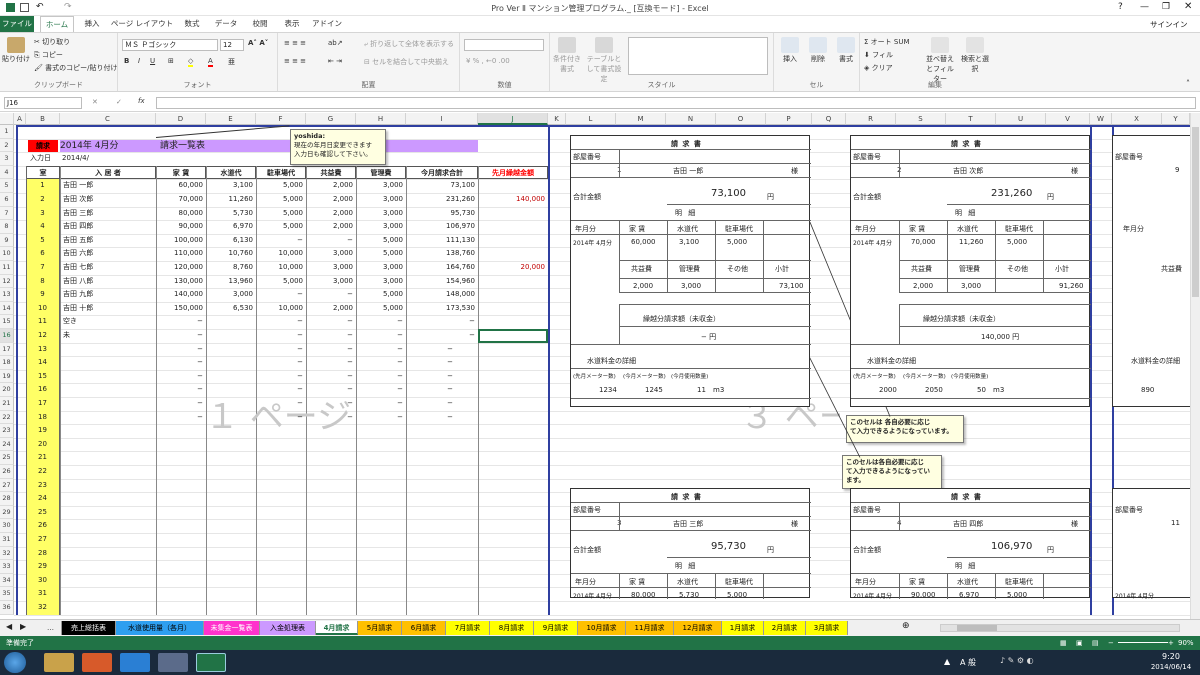 The height and width of the screenshot is (675, 1200). What do you see at coordinates (229, 295) in the screenshot?
I see `cell-r13-c3: 3,000` at bounding box center [229, 295].